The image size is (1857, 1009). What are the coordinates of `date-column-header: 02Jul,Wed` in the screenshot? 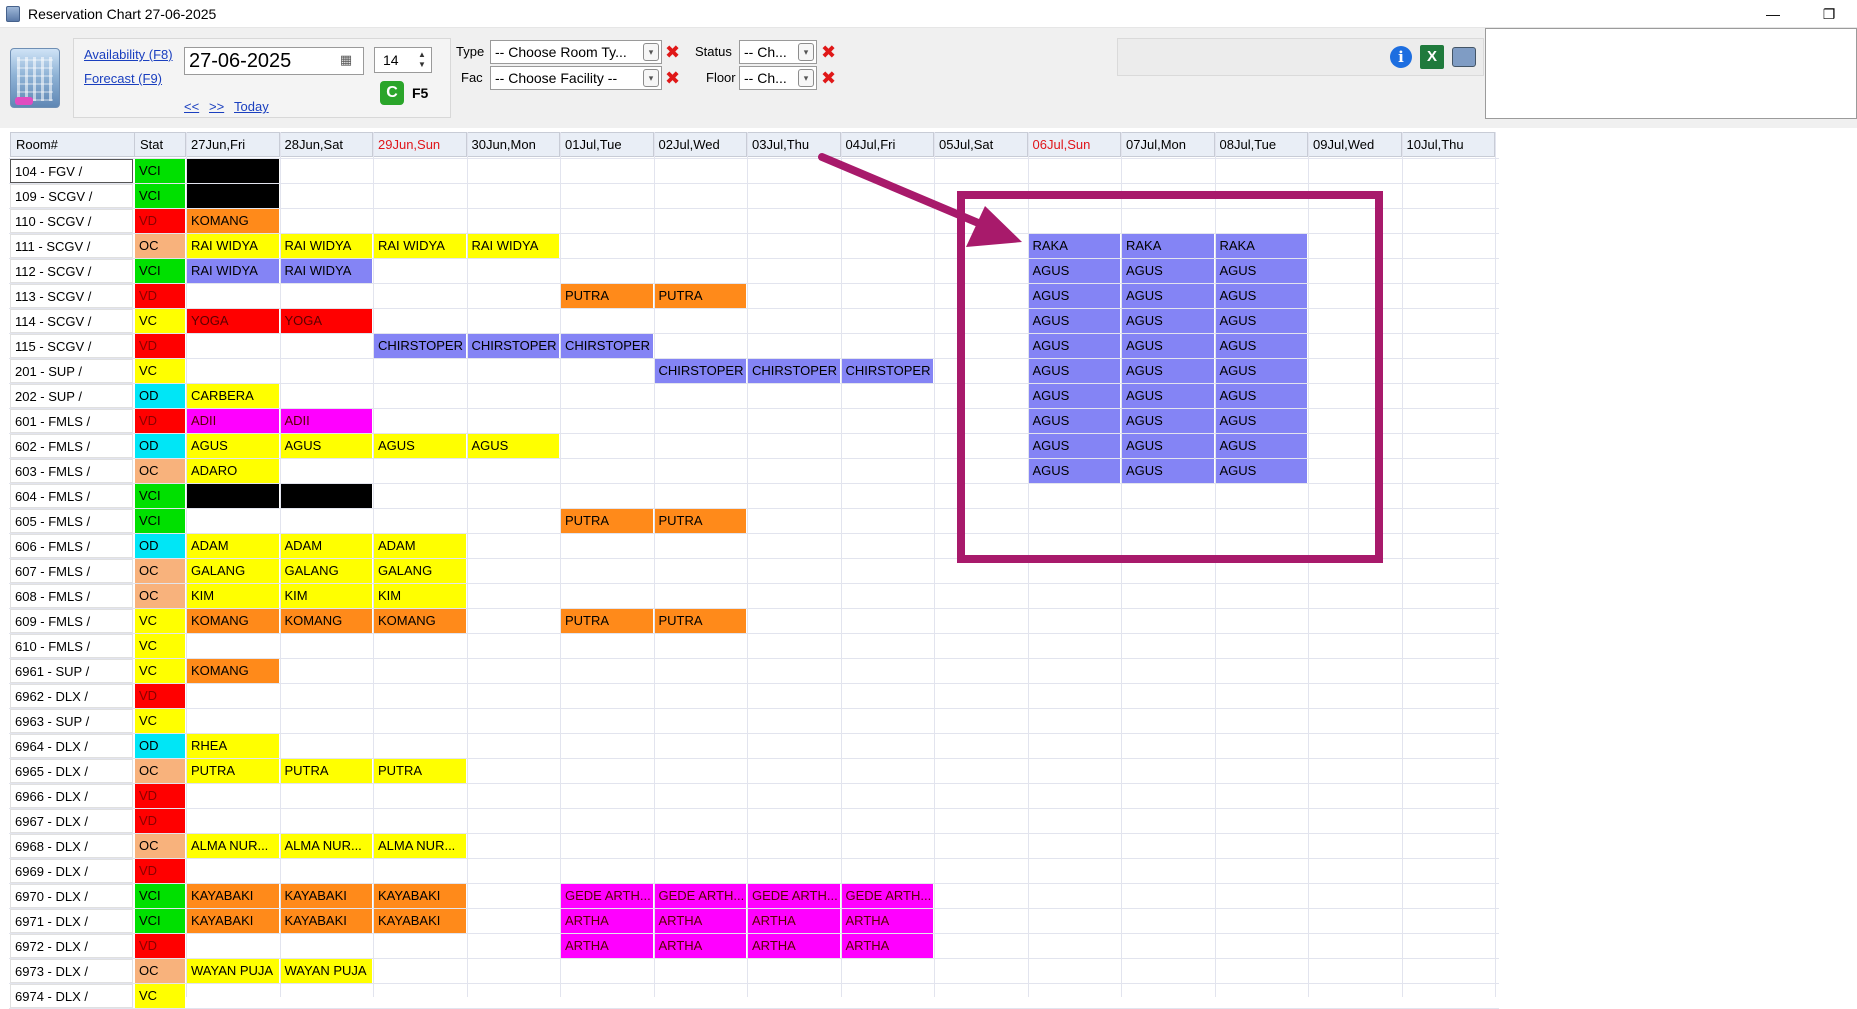 It's located at (700, 144).